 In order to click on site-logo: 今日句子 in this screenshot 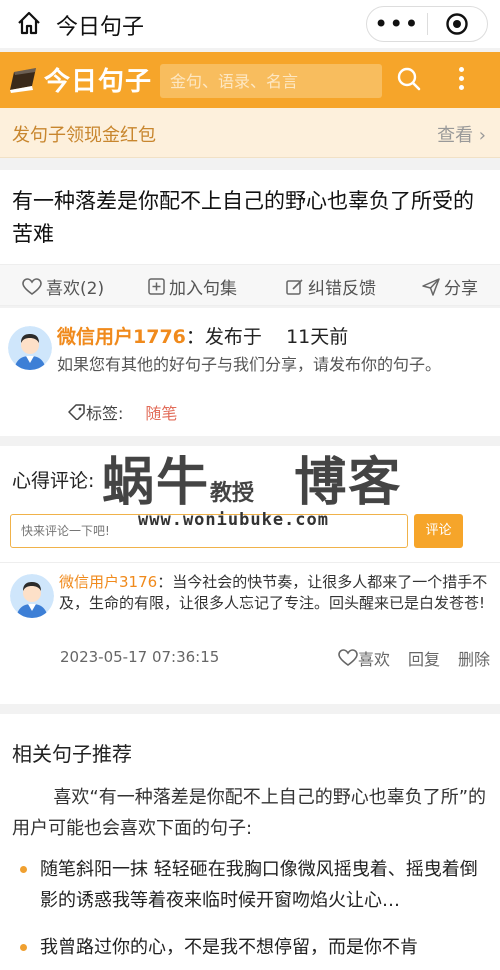, I will do `click(80, 79)`.